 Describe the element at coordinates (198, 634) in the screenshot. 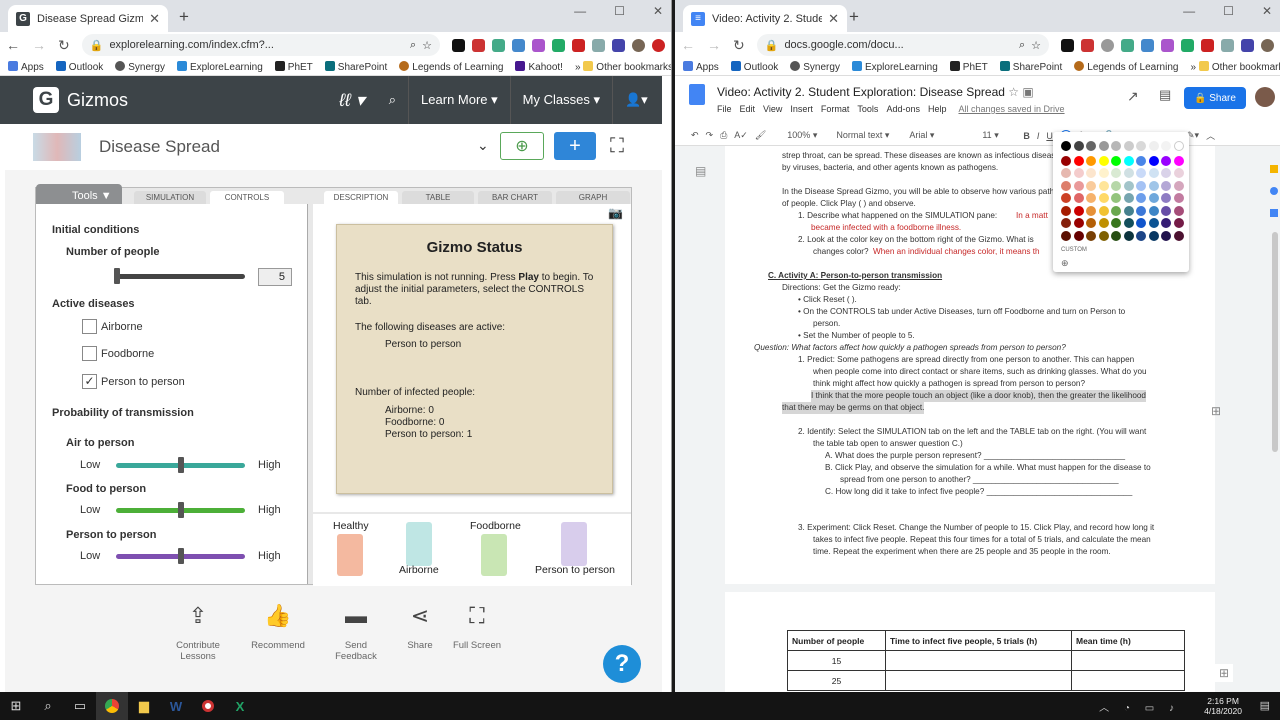

I see `contribute-lessons-button: ⇪ Contribute Lessons` at that location.